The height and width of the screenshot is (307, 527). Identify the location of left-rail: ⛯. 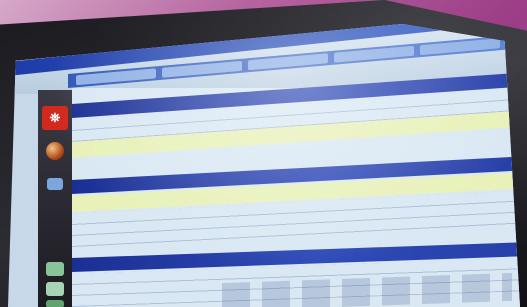
(55, 198).